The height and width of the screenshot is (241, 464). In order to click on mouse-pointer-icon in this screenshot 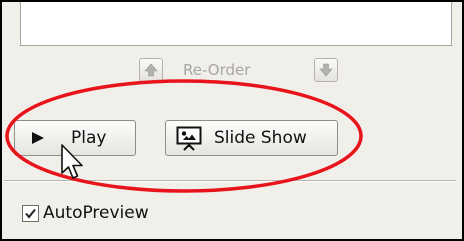, I will do `click(72, 161)`.